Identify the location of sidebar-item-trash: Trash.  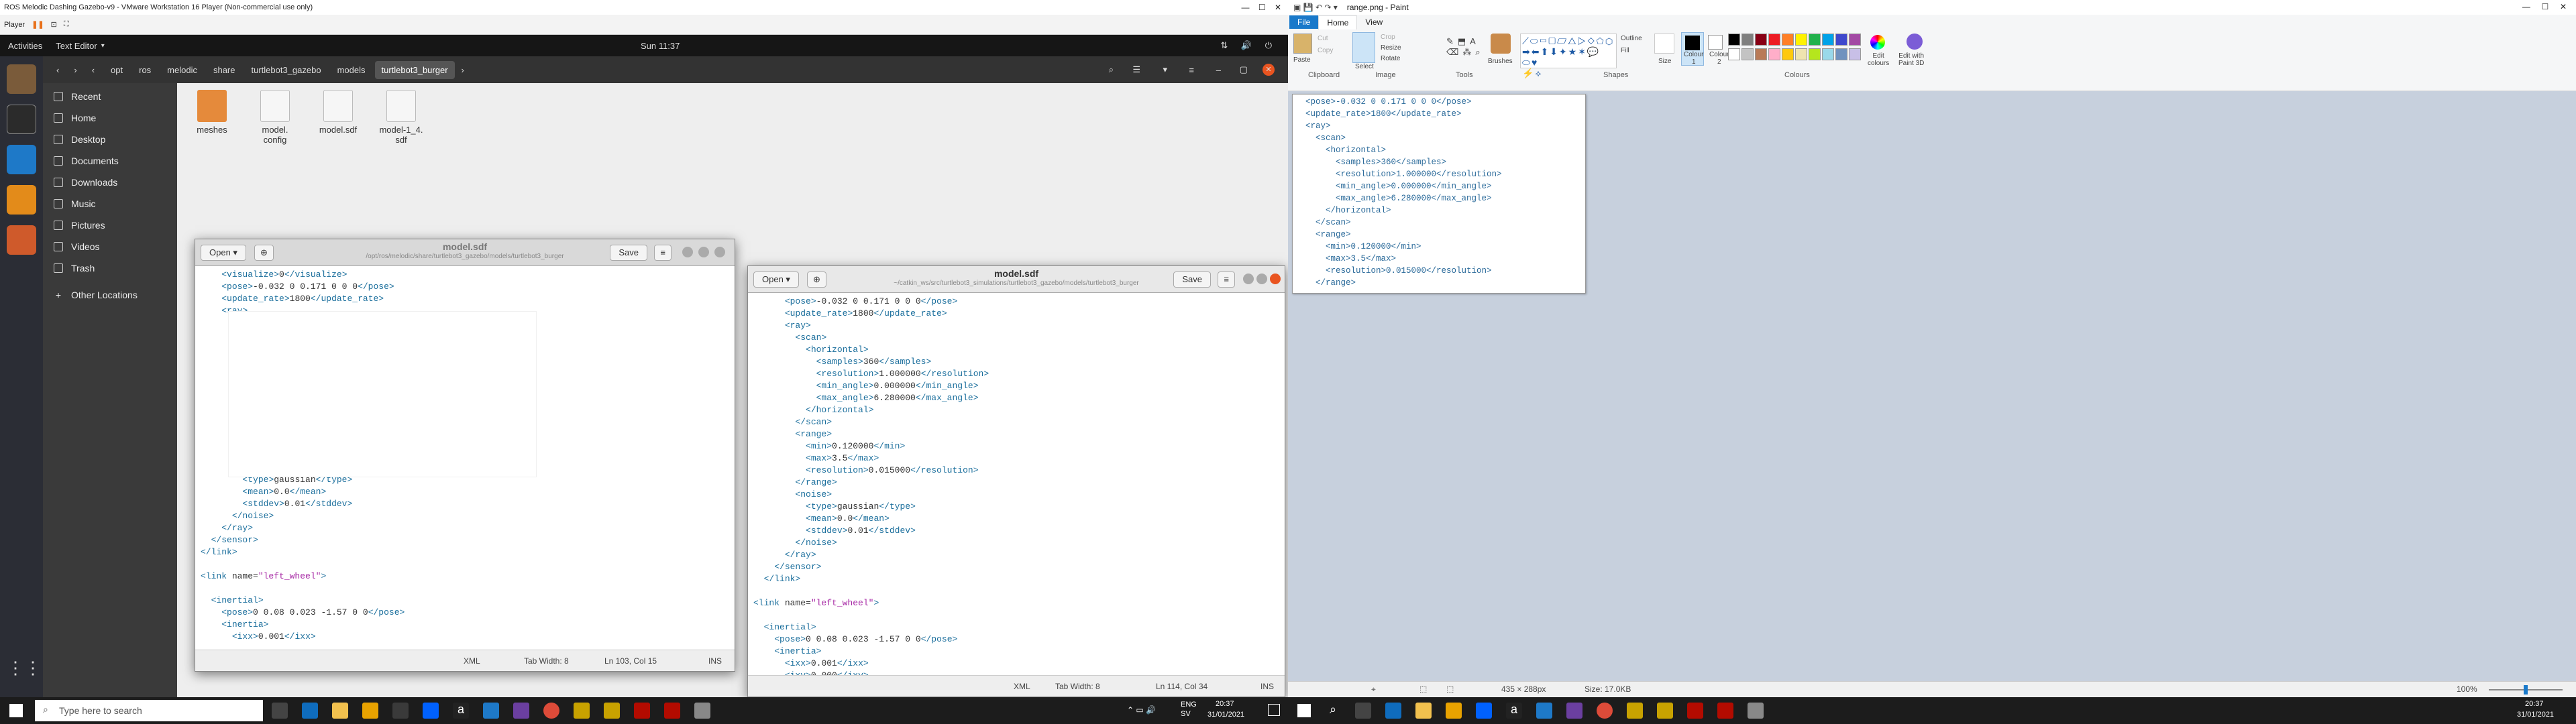
(110, 268).